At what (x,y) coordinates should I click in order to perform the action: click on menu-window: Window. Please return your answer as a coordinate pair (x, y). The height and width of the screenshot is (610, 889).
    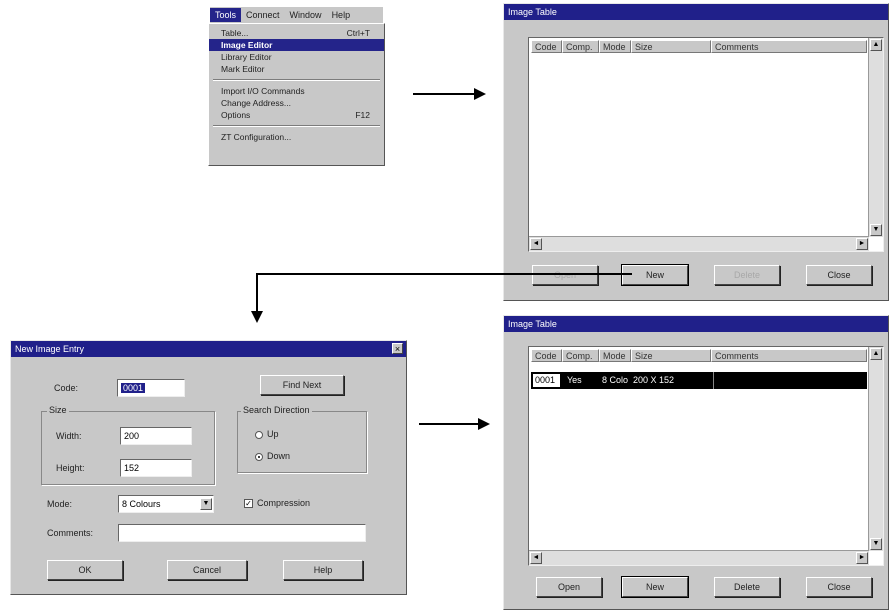
    Looking at the image, I should click on (306, 15).